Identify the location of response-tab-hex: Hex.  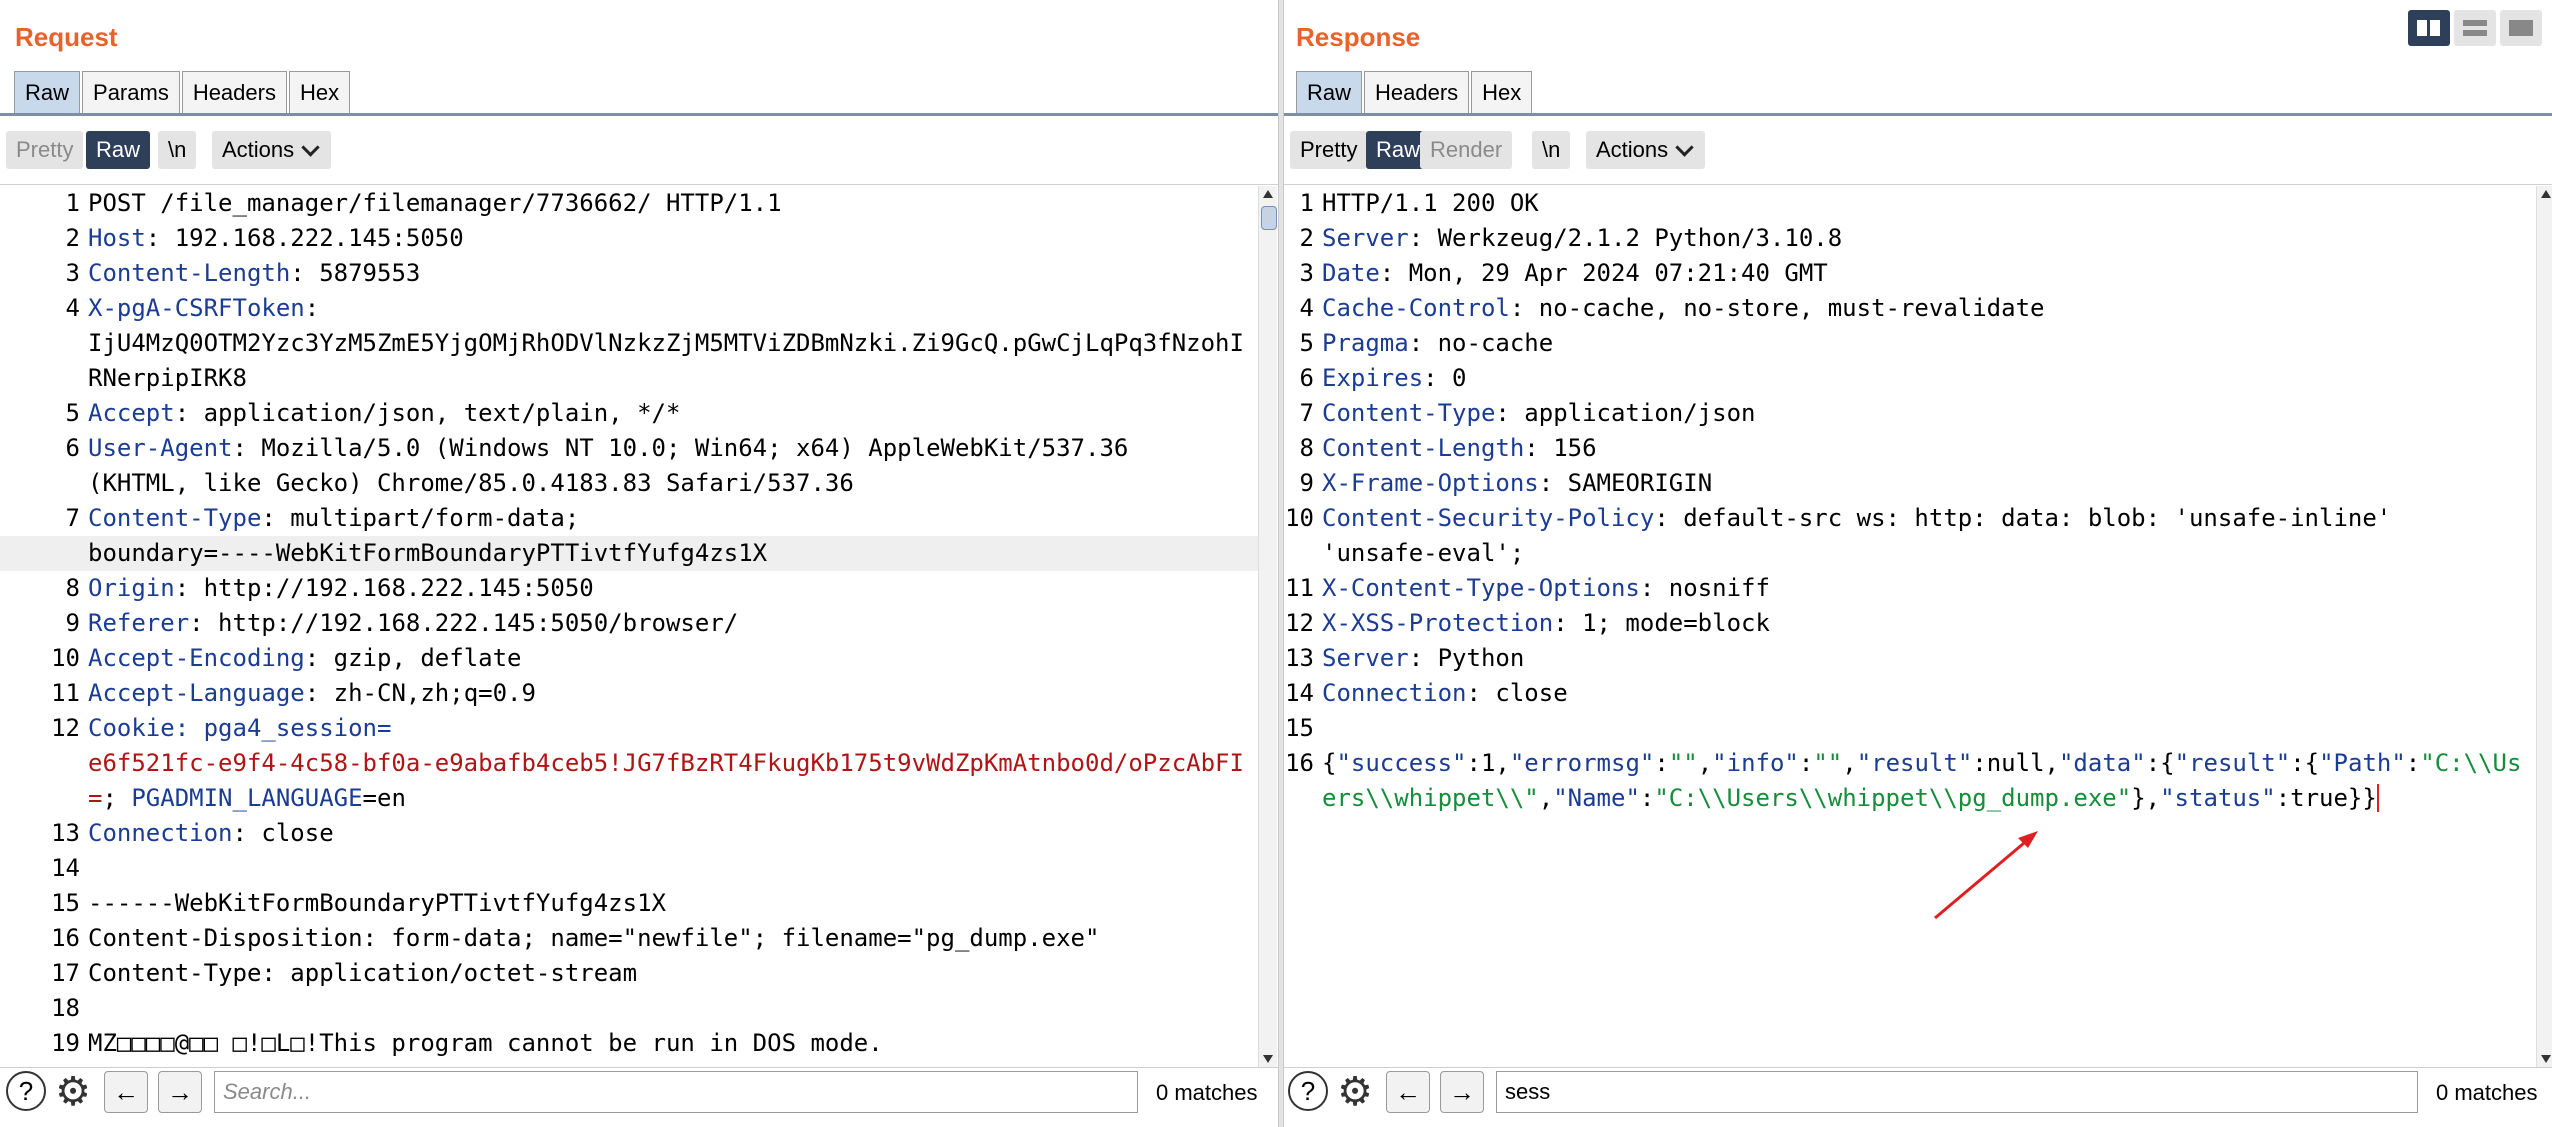
(1502, 92).